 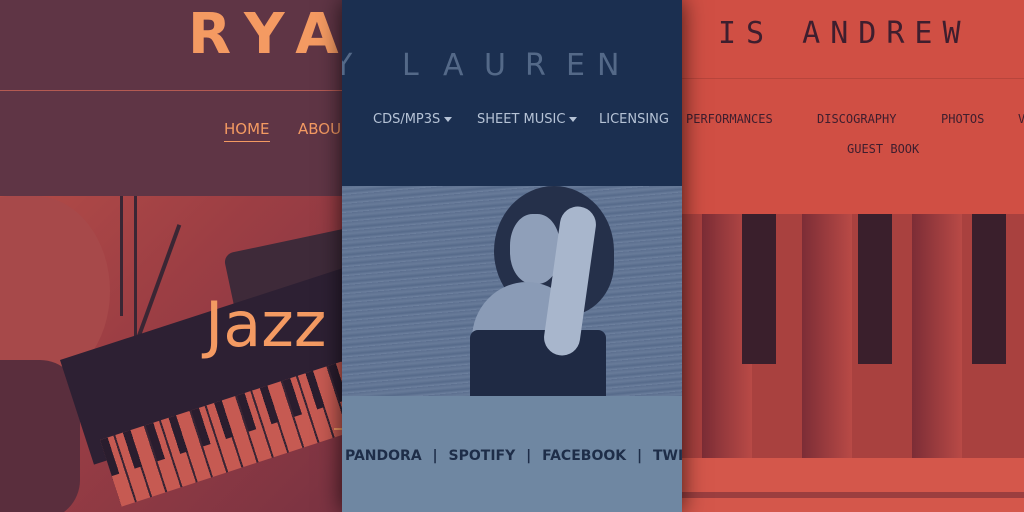 I want to click on footer-divider, so click(x=853, y=495).